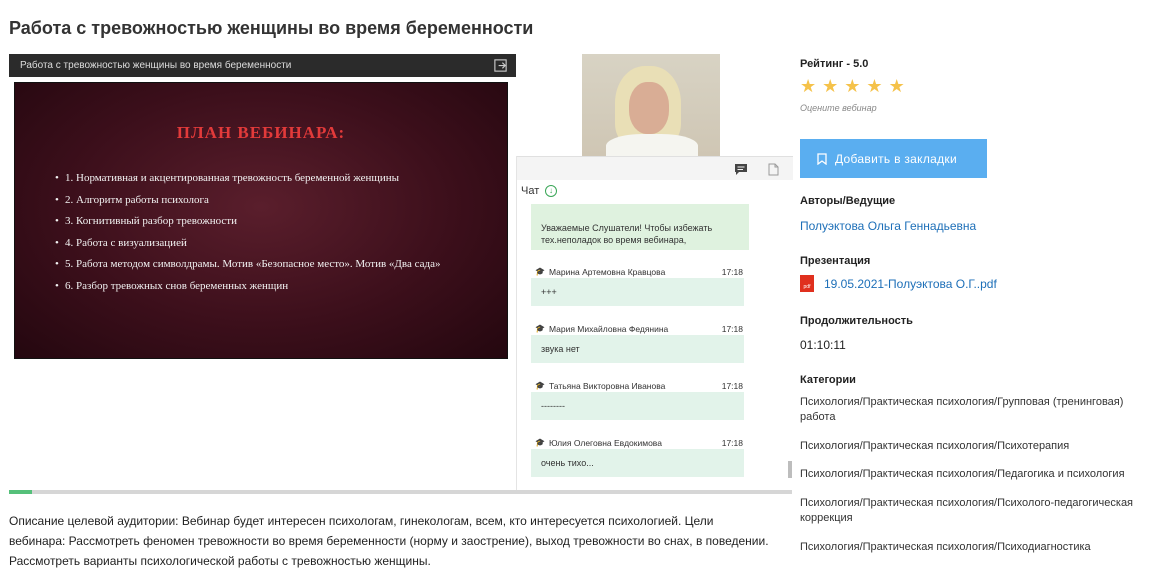  I want to click on chat-message-header: 🎓 Юлия Олеговна Евдокимова 17:18, so click(639, 443).